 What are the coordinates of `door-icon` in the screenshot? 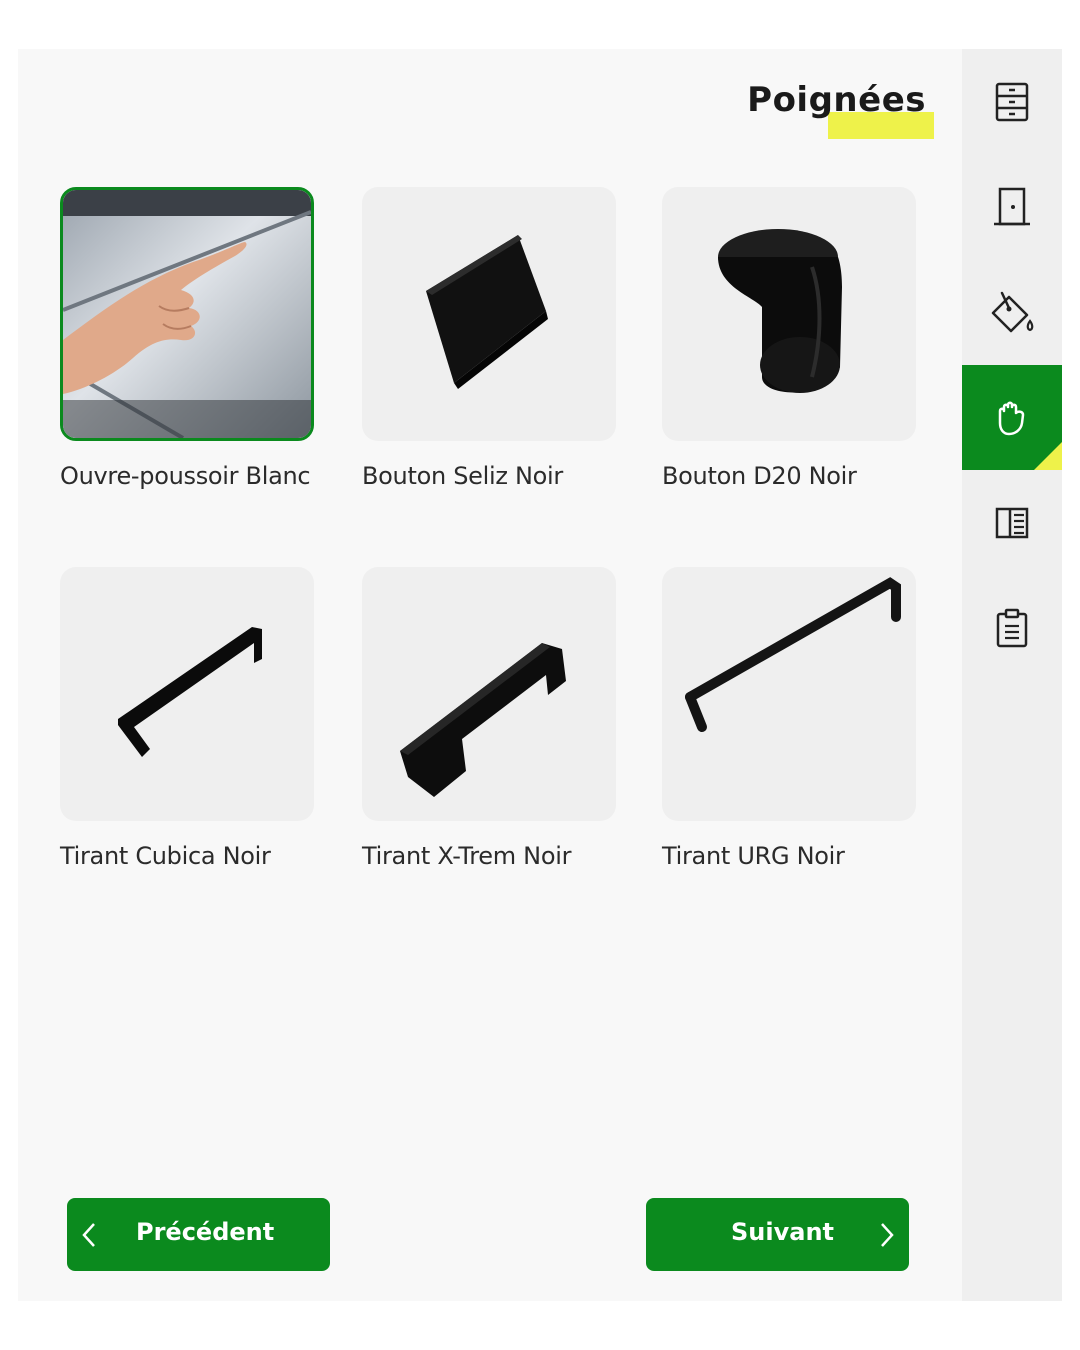 It's located at (1012, 206).